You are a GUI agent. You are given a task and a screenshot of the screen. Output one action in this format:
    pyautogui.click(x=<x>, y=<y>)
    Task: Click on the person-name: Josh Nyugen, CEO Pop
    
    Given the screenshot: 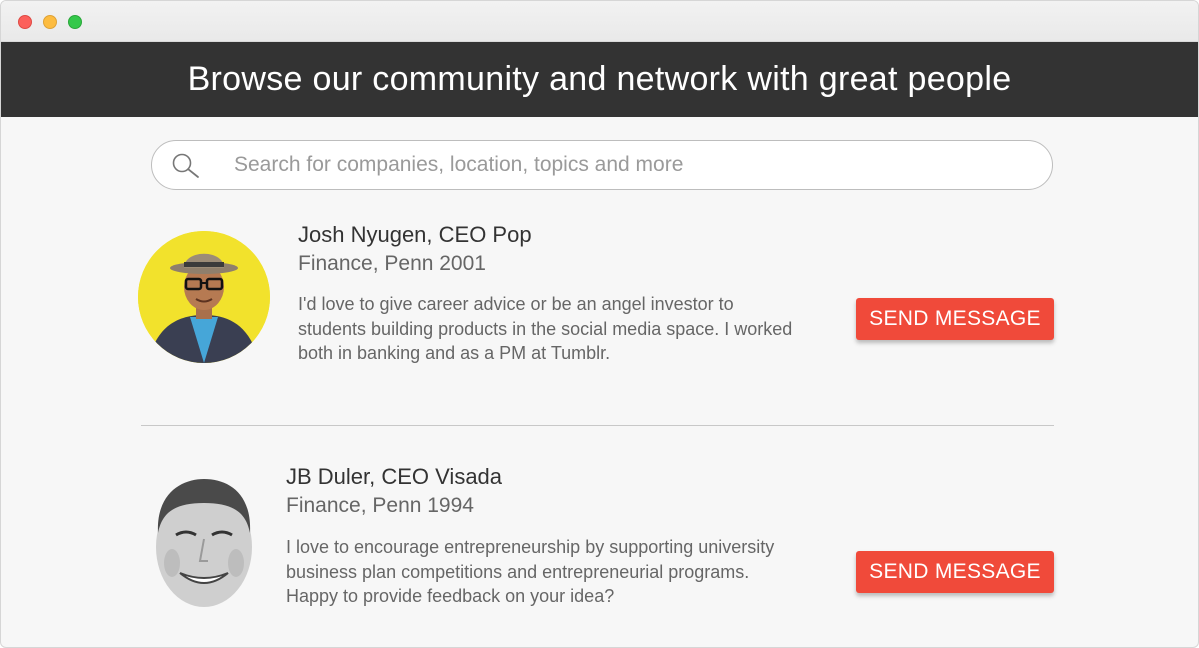 What is the action you would take?
    pyautogui.click(x=415, y=234)
    